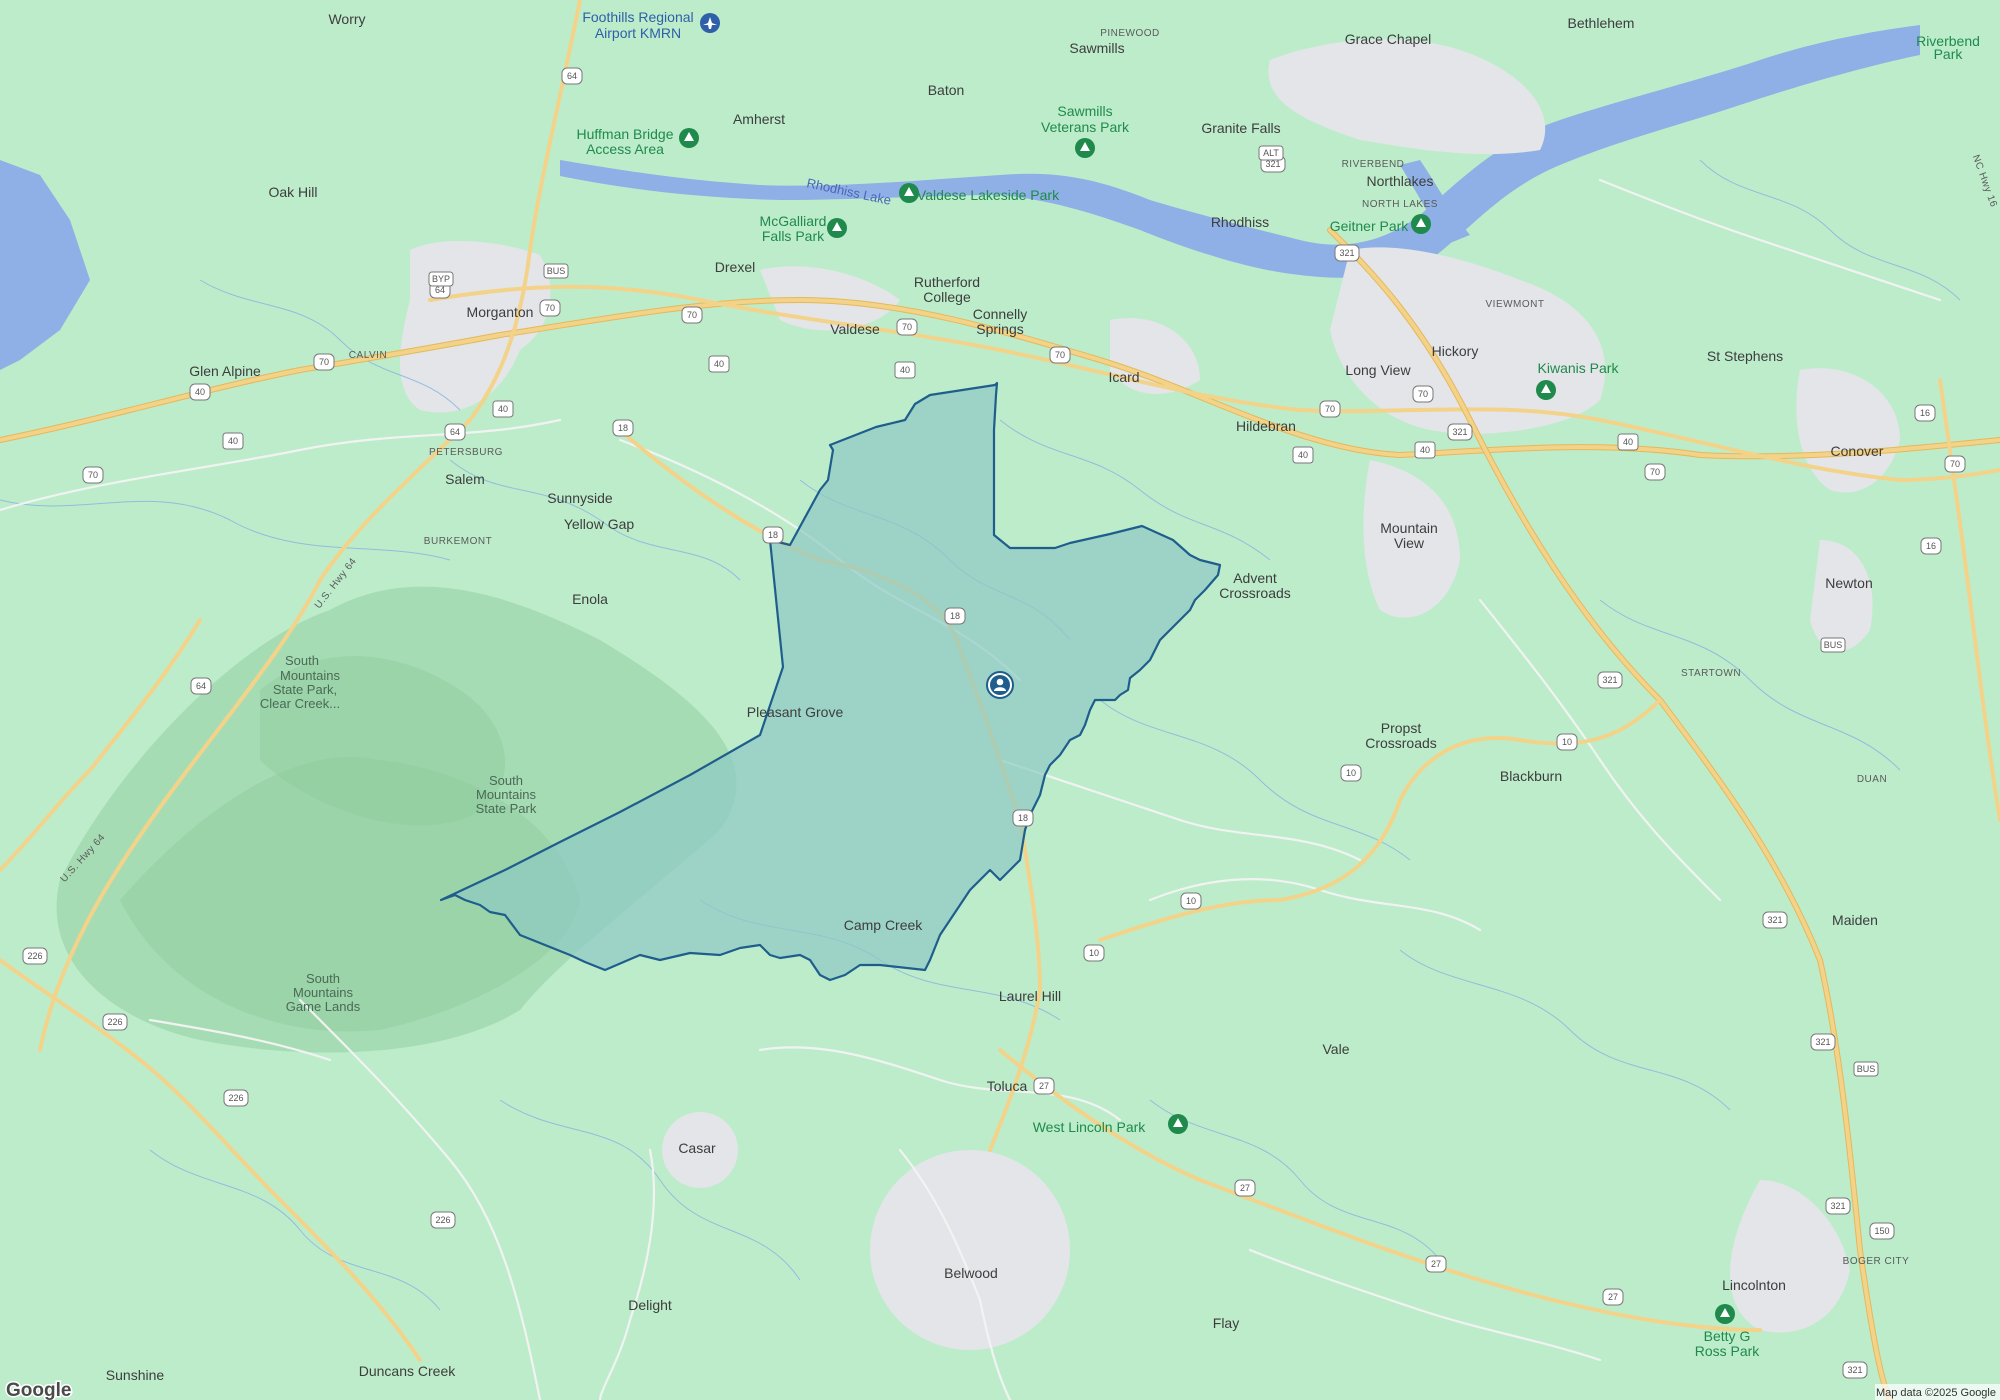 The height and width of the screenshot is (1400, 2000). I want to click on place-label: Icard, so click(1123, 377).